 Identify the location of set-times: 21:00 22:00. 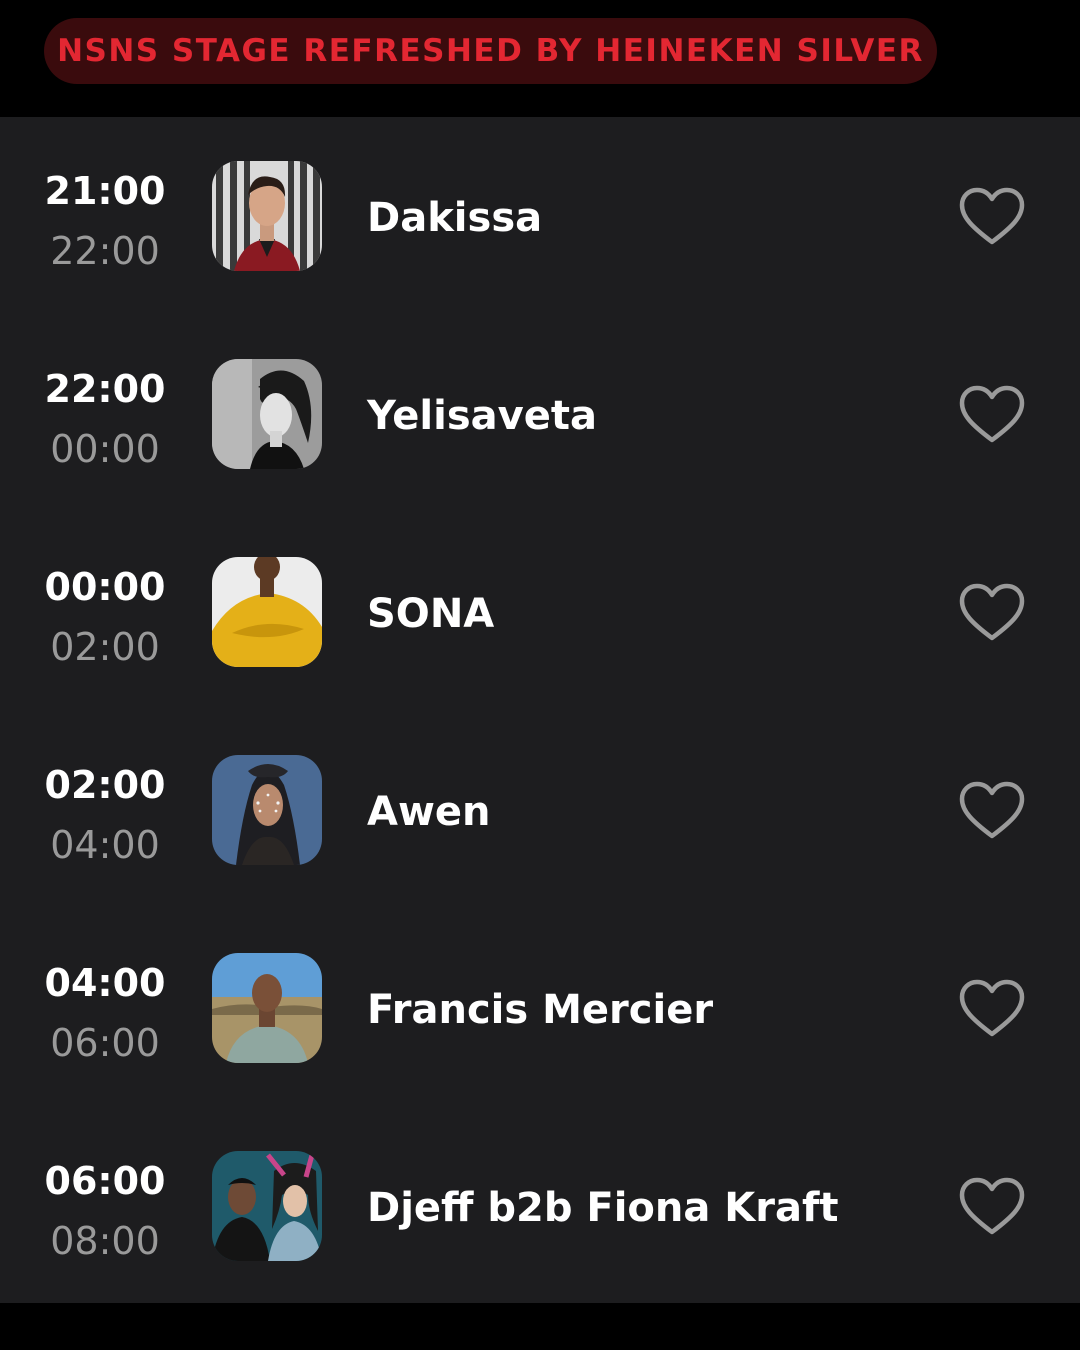
(105, 216).